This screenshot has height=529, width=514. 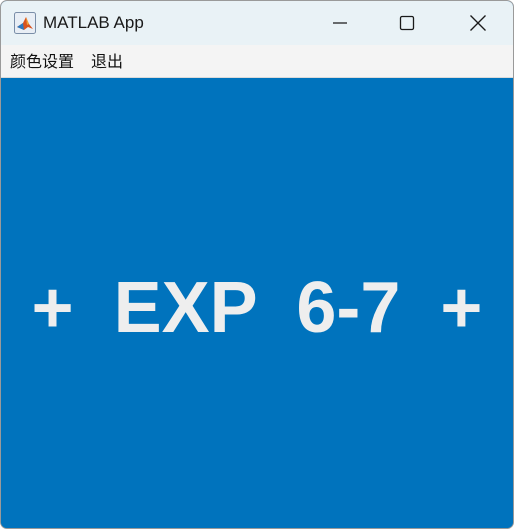 I want to click on minimize-button, so click(x=340, y=23).